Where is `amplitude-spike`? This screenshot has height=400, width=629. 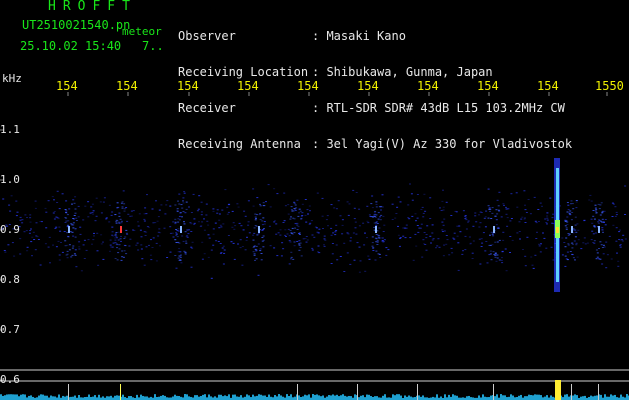 amplitude-spike is located at coordinates (493, 392).